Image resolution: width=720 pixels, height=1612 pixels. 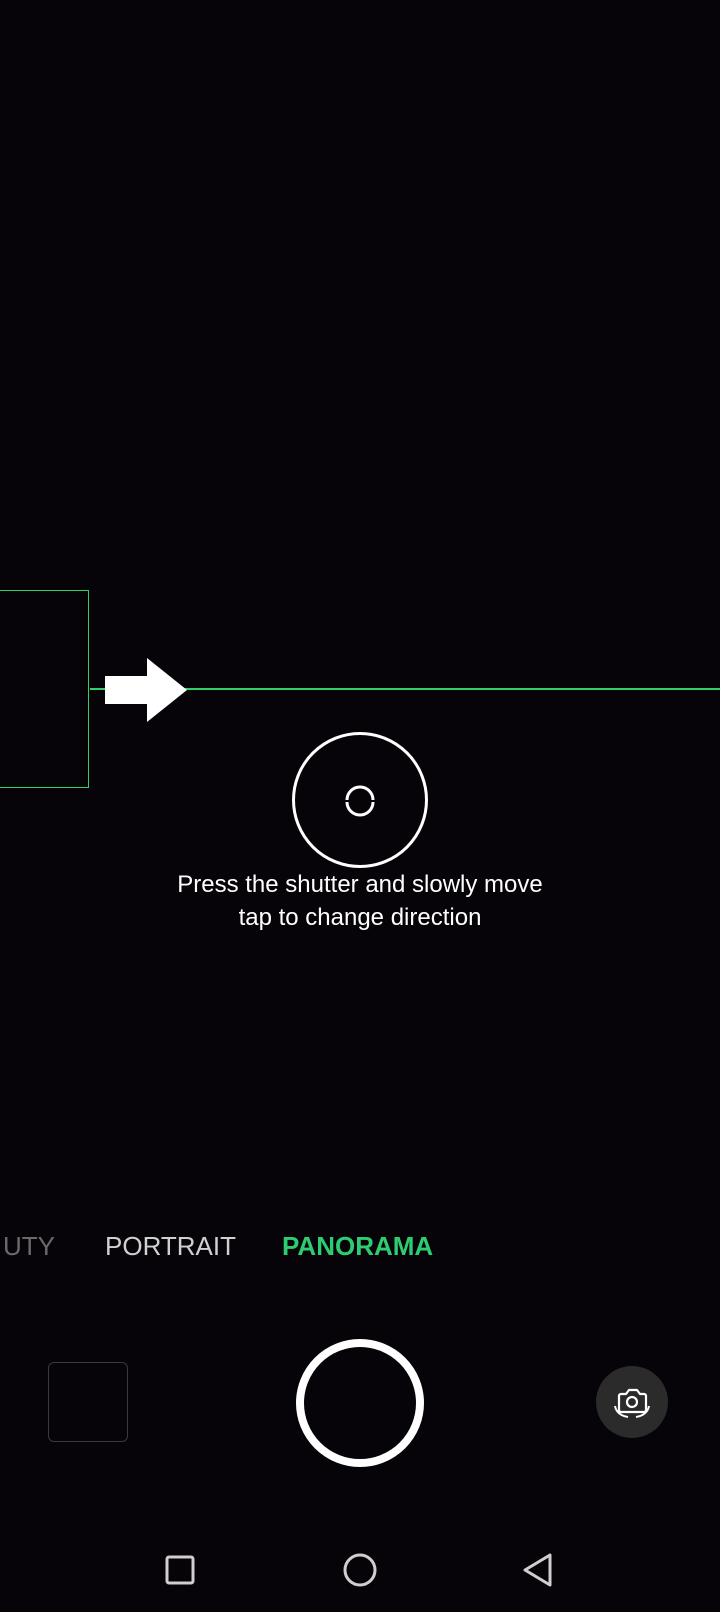 I want to click on back-button, so click(x=538, y=1570).